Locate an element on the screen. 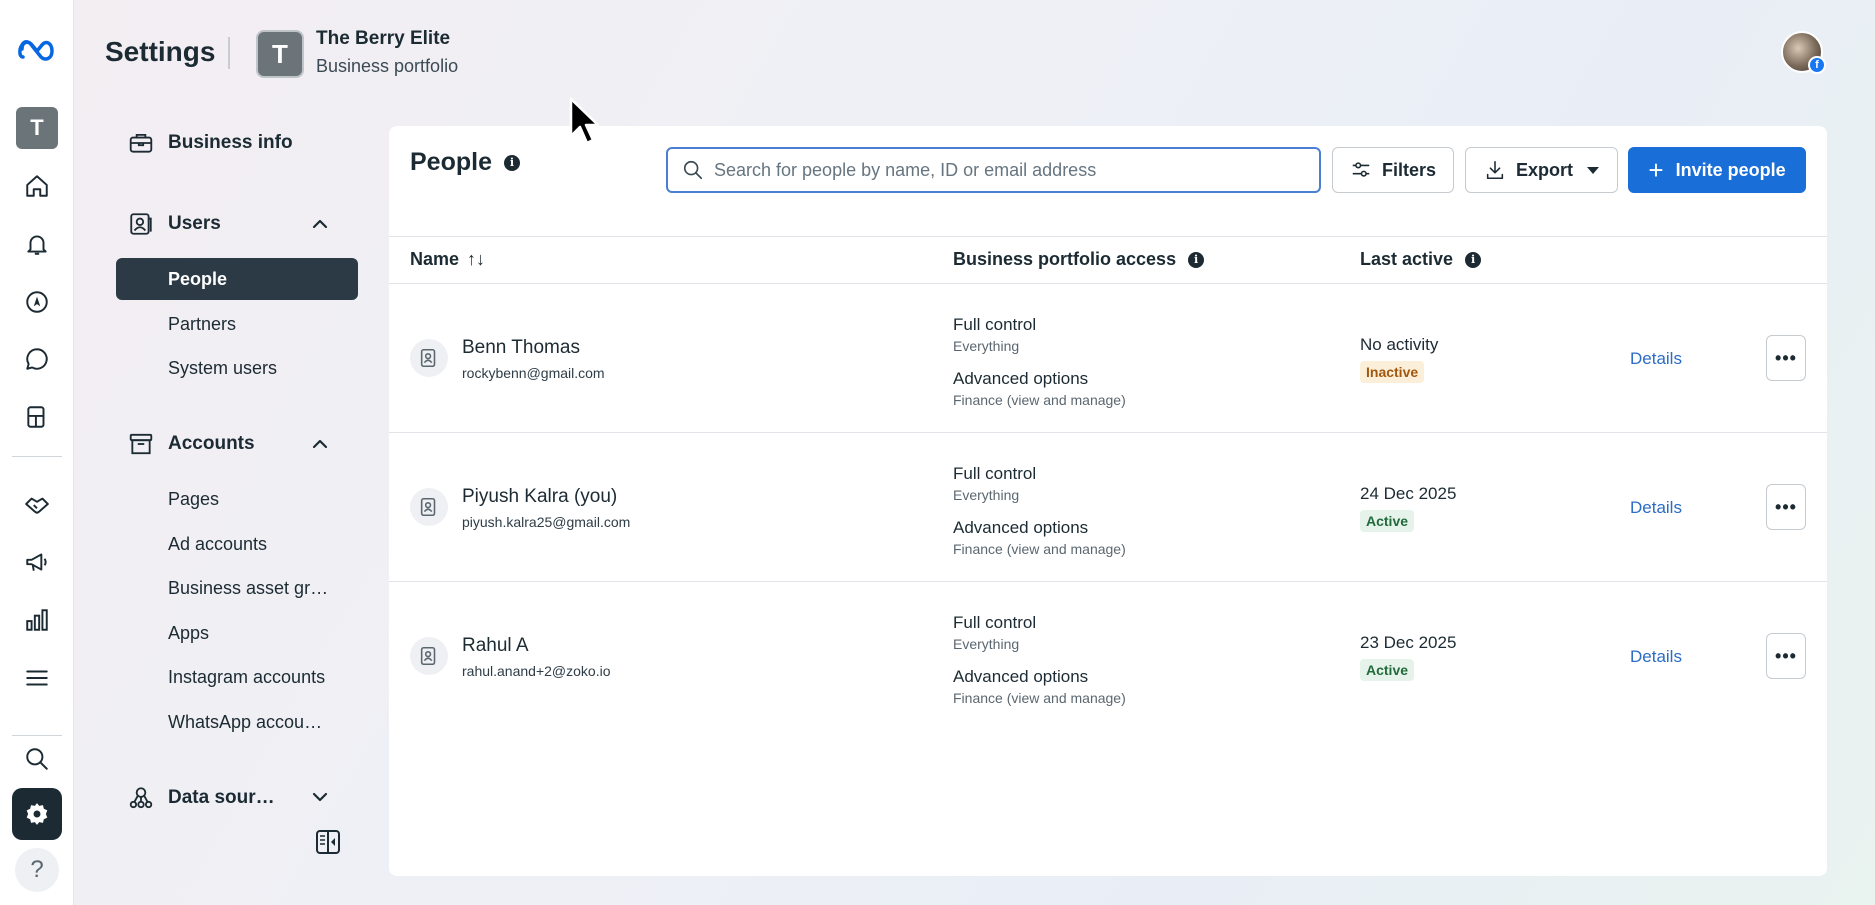 The image size is (1875, 905). last-active: No activity is located at coordinates (1399, 344).